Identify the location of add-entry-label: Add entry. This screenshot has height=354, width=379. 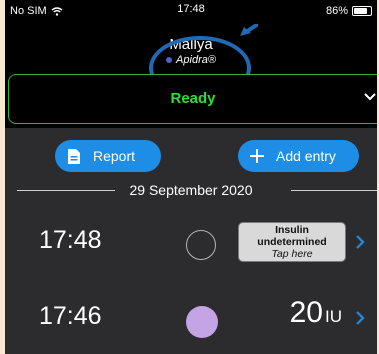
(306, 156).